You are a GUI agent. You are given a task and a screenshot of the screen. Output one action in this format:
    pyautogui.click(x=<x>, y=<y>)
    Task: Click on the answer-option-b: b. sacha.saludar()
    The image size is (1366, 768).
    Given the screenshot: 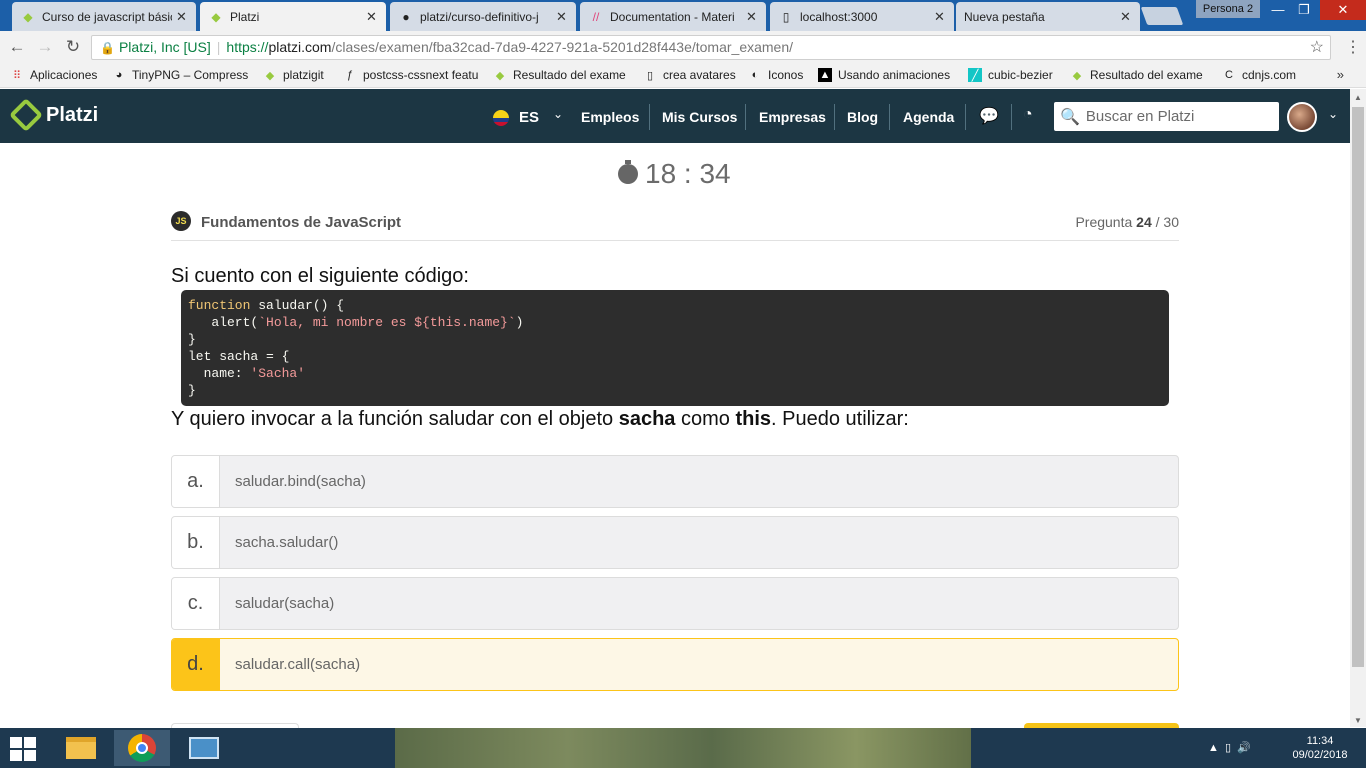 What is the action you would take?
    pyautogui.click(x=675, y=542)
    